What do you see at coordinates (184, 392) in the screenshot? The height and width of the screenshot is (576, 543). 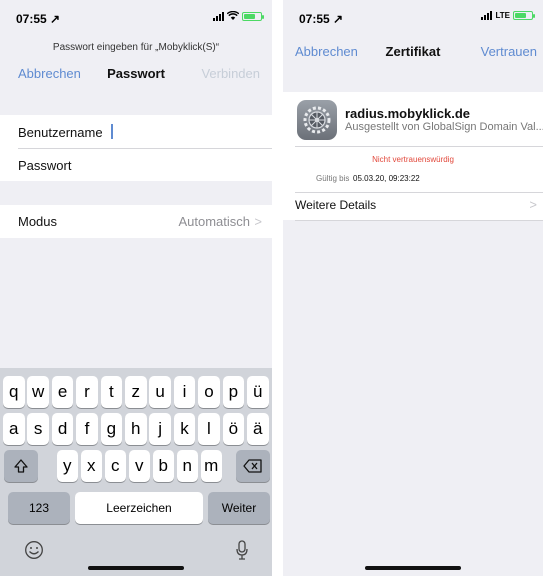 I see `key-row1-7: i` at bounding box center [184, 392].